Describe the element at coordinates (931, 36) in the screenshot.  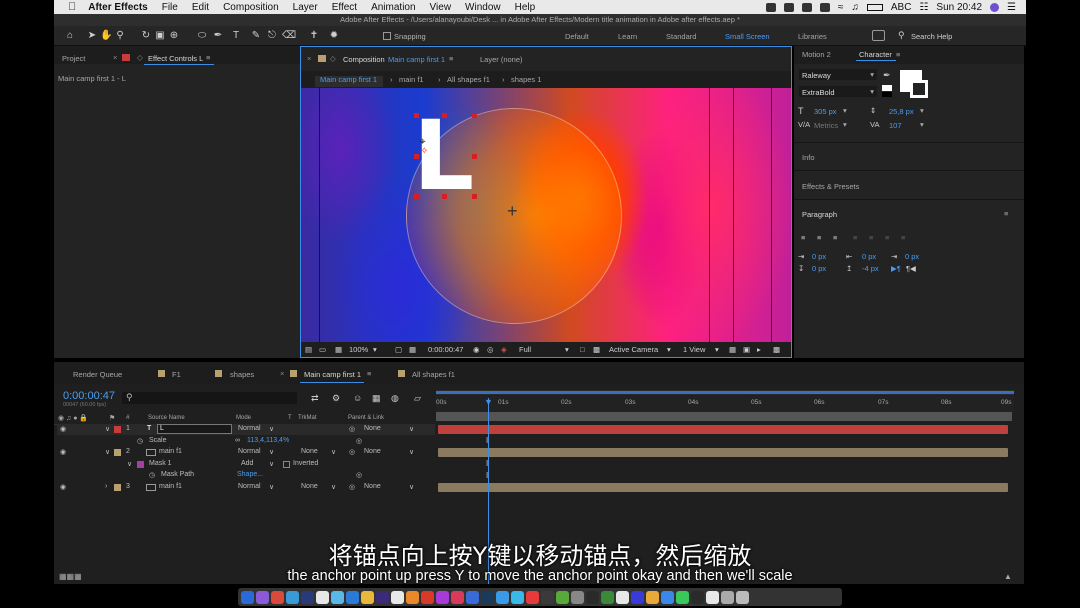
I see `search-help: Search Help` at that location.